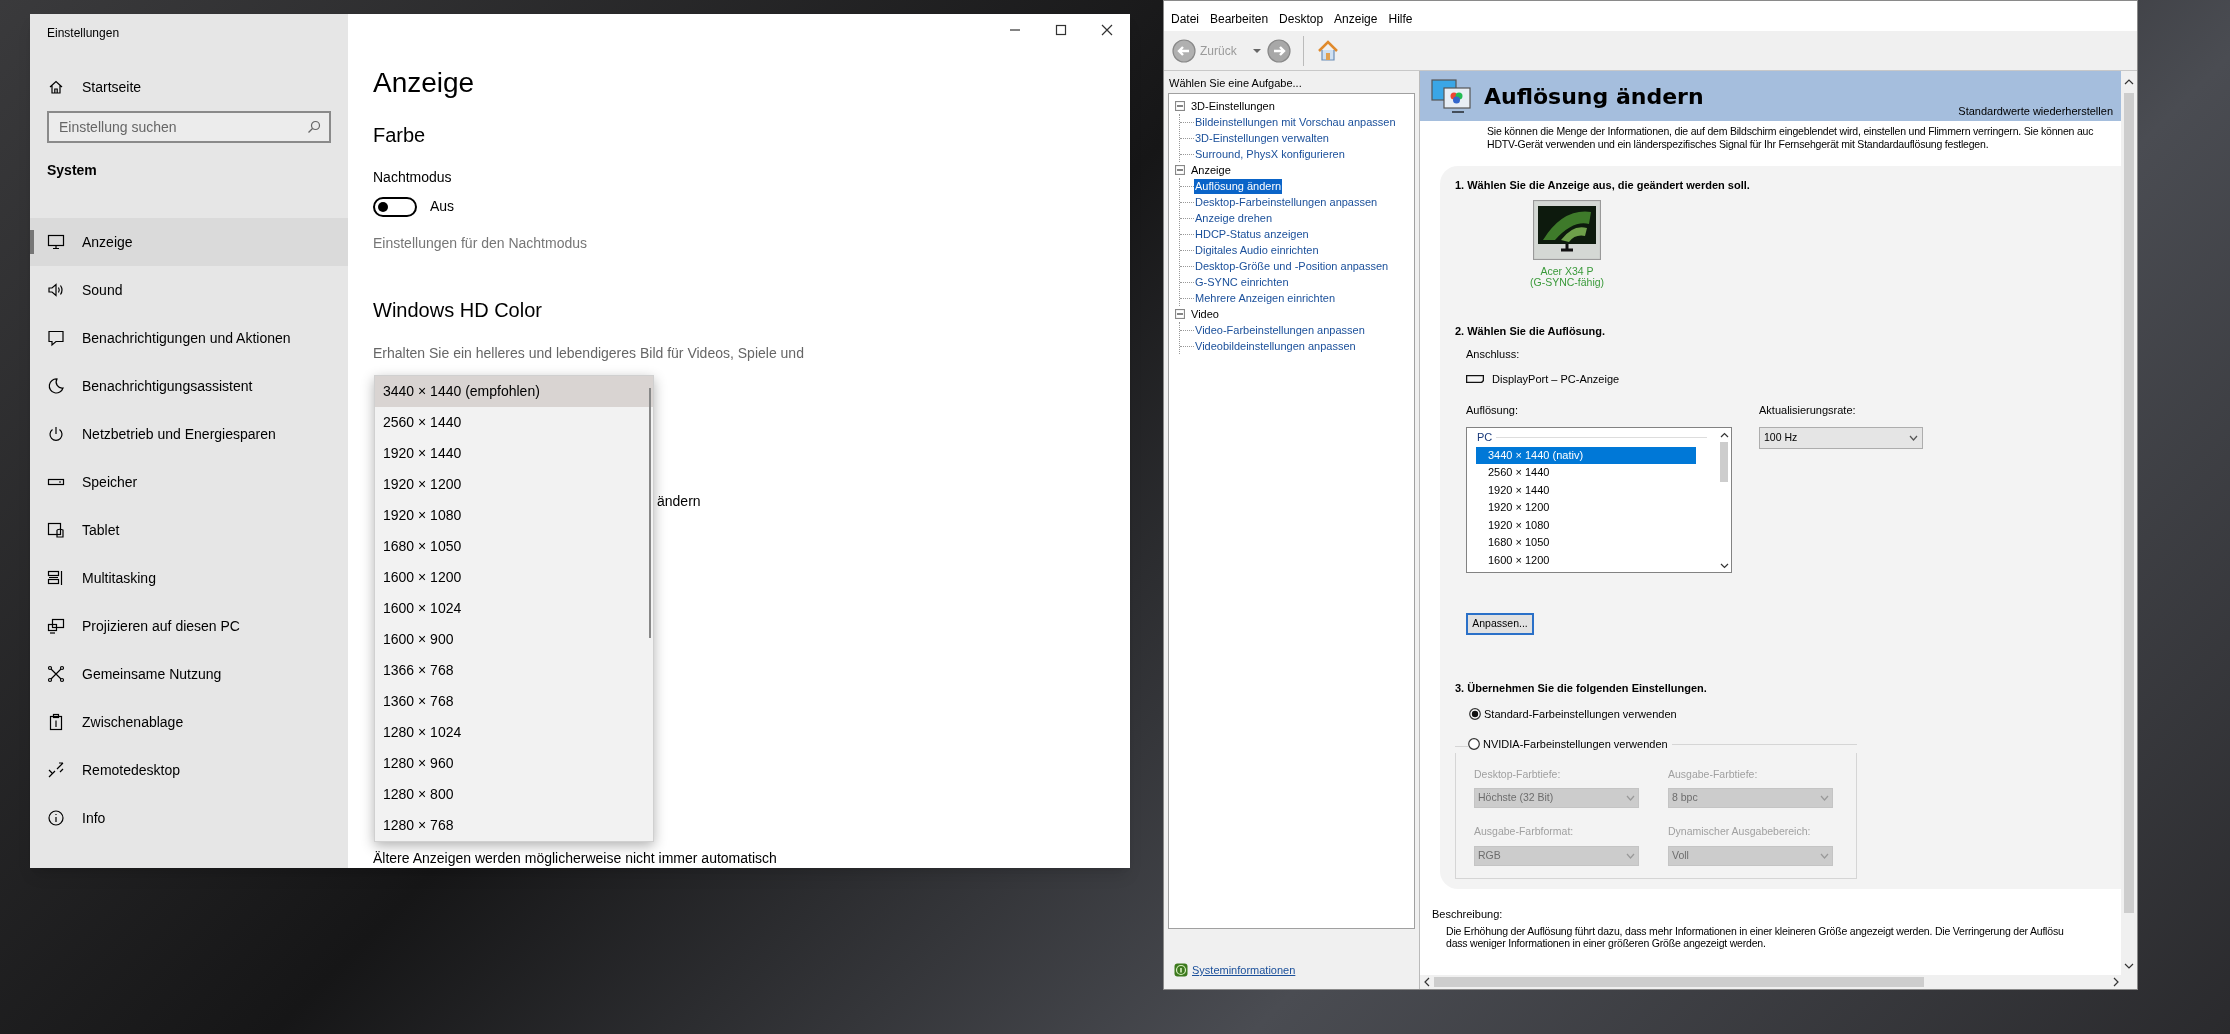 The height and width of the screenshot is (1034, 2230). I want to click on vertical-scrollbar, so click(2129, 523).